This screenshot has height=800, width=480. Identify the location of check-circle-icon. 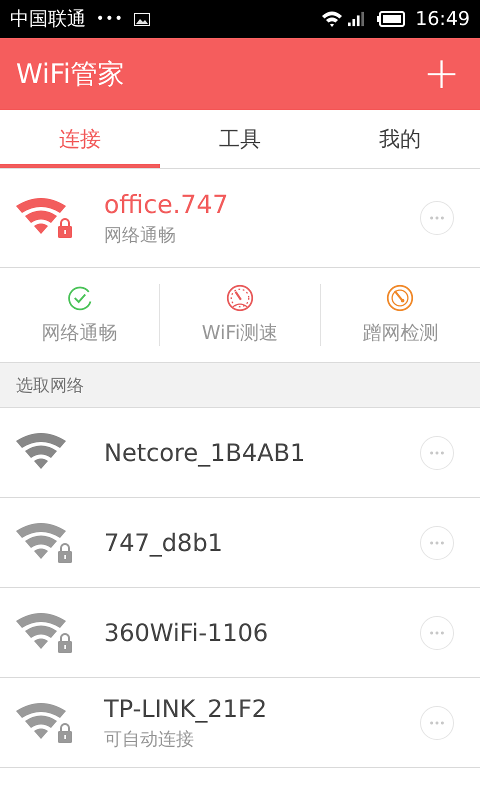
(80, 298).